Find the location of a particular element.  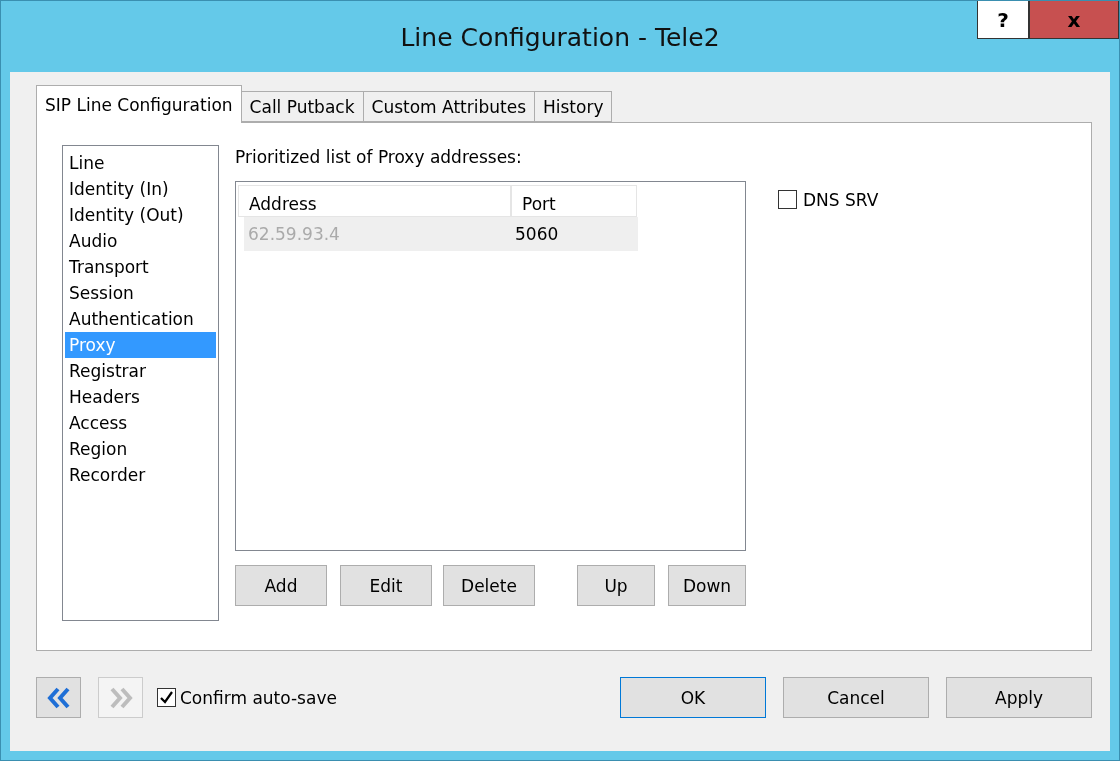

back-button is located at coordinates (58, 697).